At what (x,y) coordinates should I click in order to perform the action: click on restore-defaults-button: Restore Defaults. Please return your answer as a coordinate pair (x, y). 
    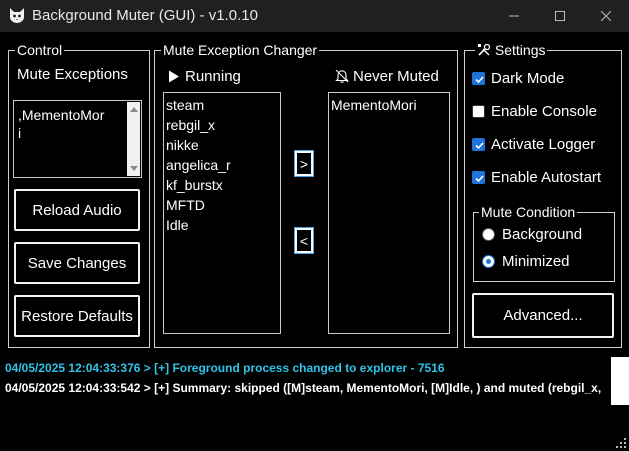
    Looking at the image, I should click on (77, 316).